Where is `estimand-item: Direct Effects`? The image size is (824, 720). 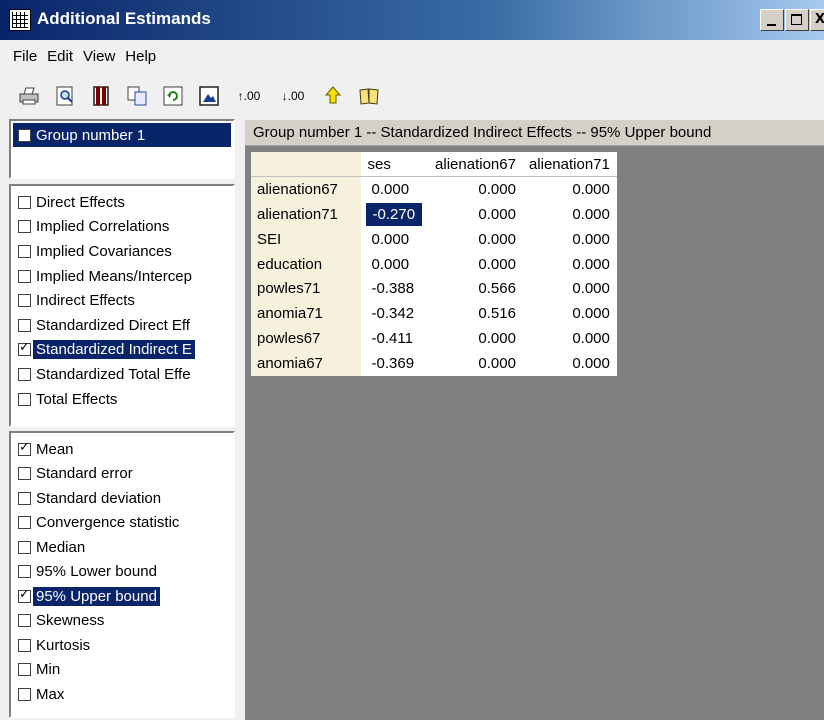 estimand-item: Direct Effects is located at coordinates (122, 202).